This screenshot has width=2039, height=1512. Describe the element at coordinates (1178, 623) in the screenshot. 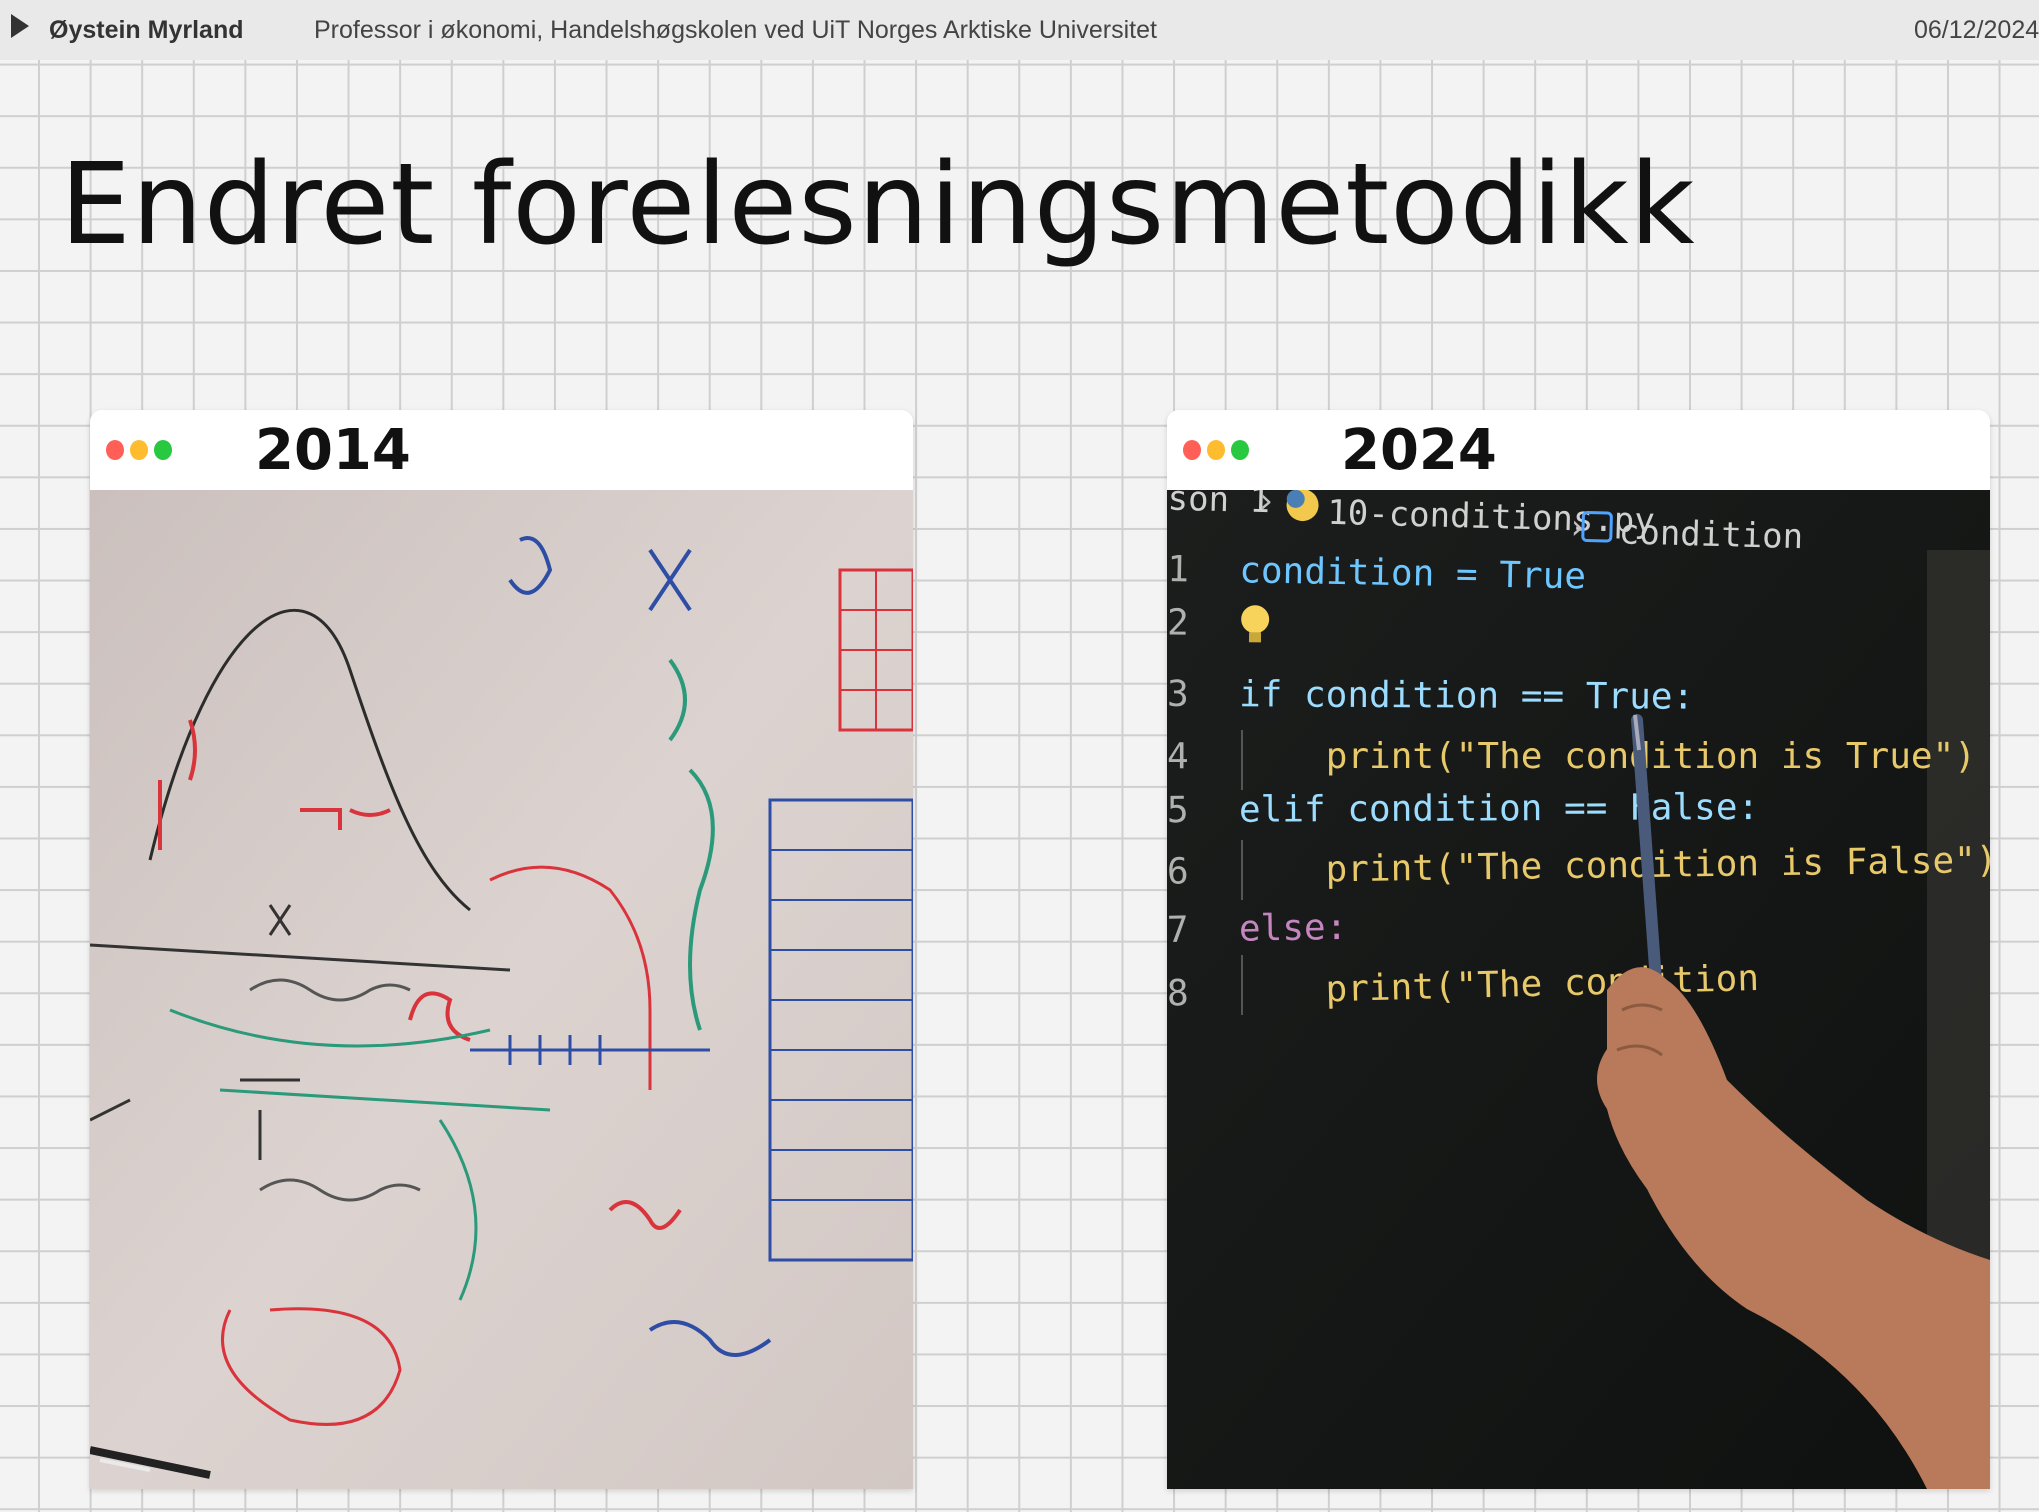

I see `line-number: 2` at that location.